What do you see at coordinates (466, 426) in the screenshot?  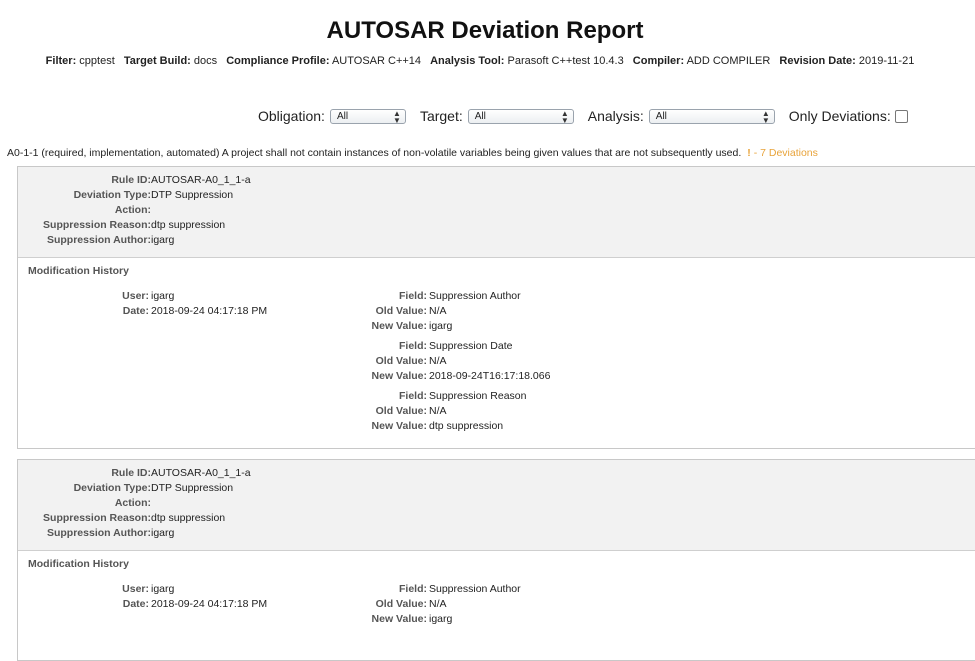 I see `change-new-value: dtp suppression` at bounding box center [466, 426].